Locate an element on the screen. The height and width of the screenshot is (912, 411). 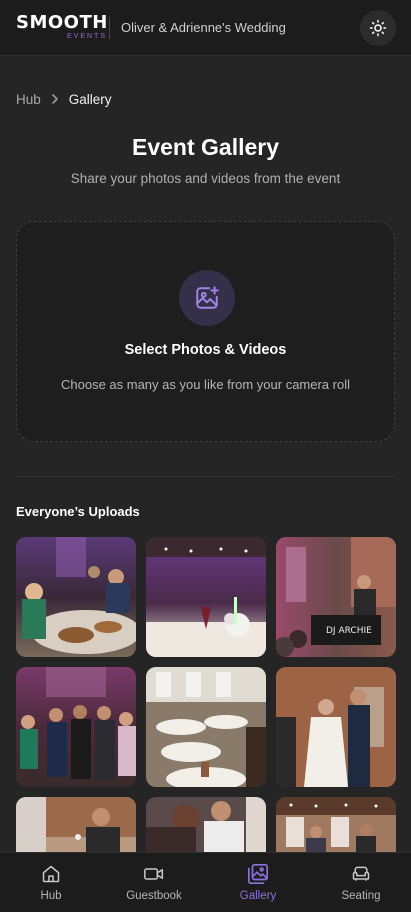
theme-toggle-button is located at coordinates (378, 28).